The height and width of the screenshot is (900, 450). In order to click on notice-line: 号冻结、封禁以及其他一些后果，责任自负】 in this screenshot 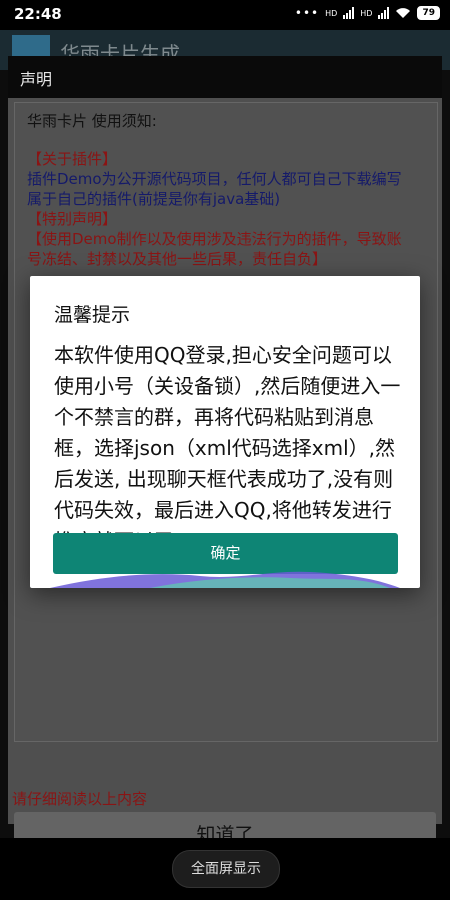, I will do `click(177, 259)`.